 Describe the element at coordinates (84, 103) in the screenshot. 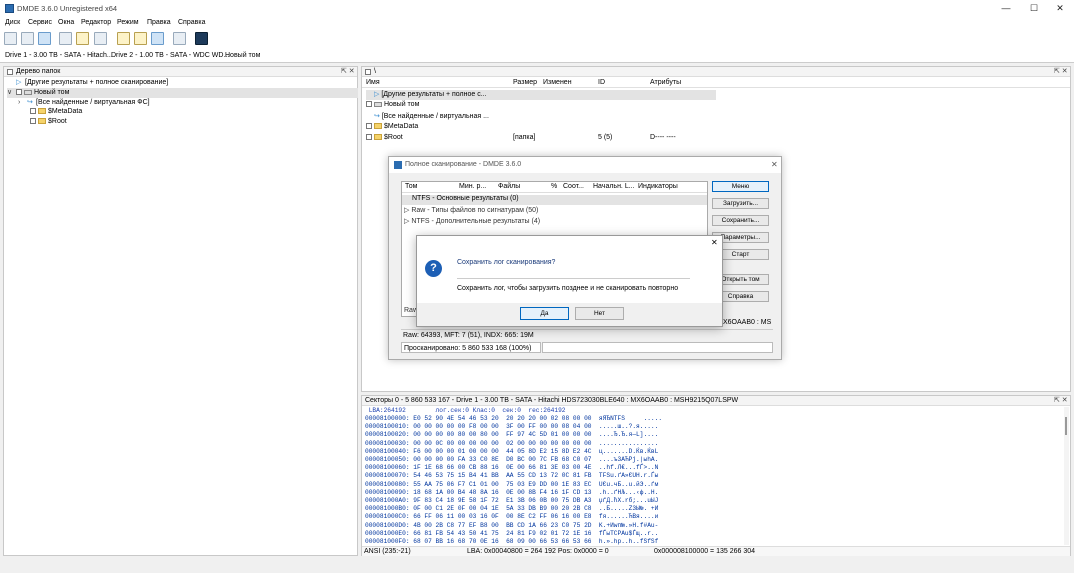

I see `tree-item-all-found: › ↪ [Все найденные / виртуальная ФС]` at that location.